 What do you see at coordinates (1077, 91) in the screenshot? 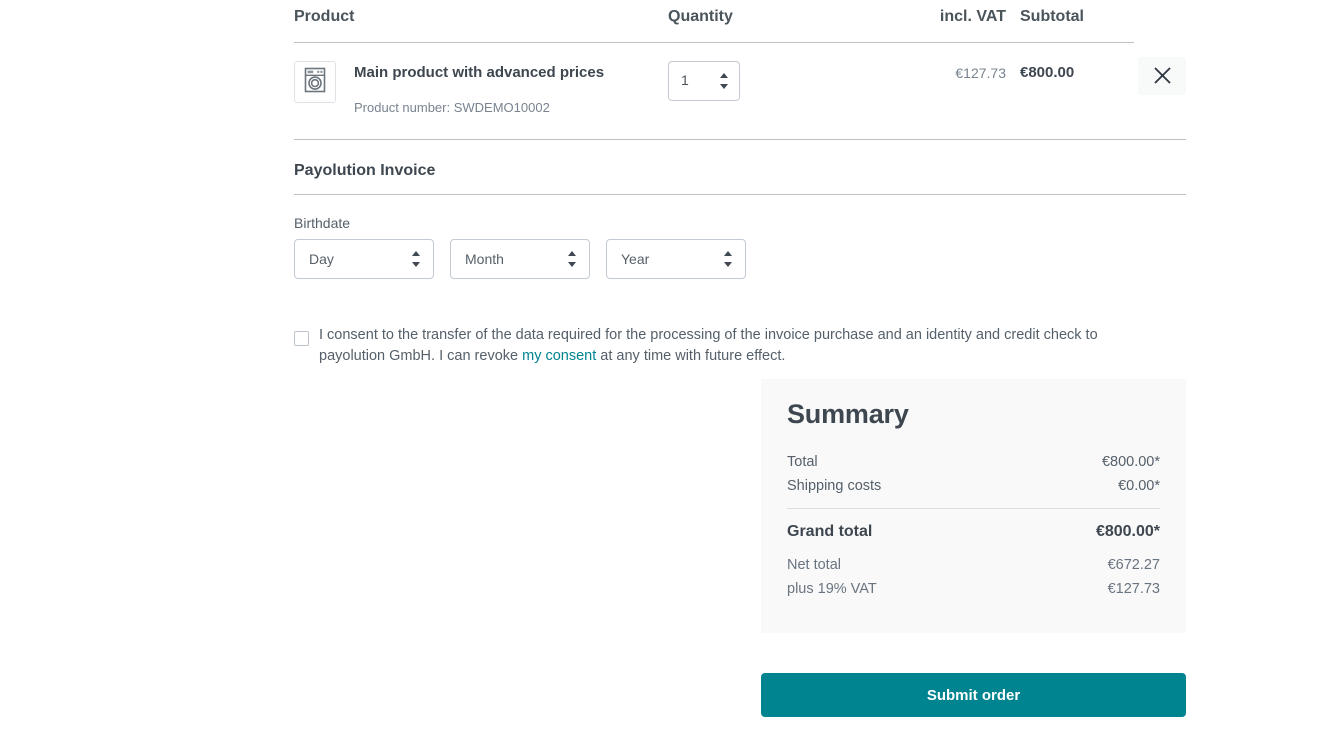
I see `cart-item-subtotal: €800.00` at bounding box center [1077, 91].